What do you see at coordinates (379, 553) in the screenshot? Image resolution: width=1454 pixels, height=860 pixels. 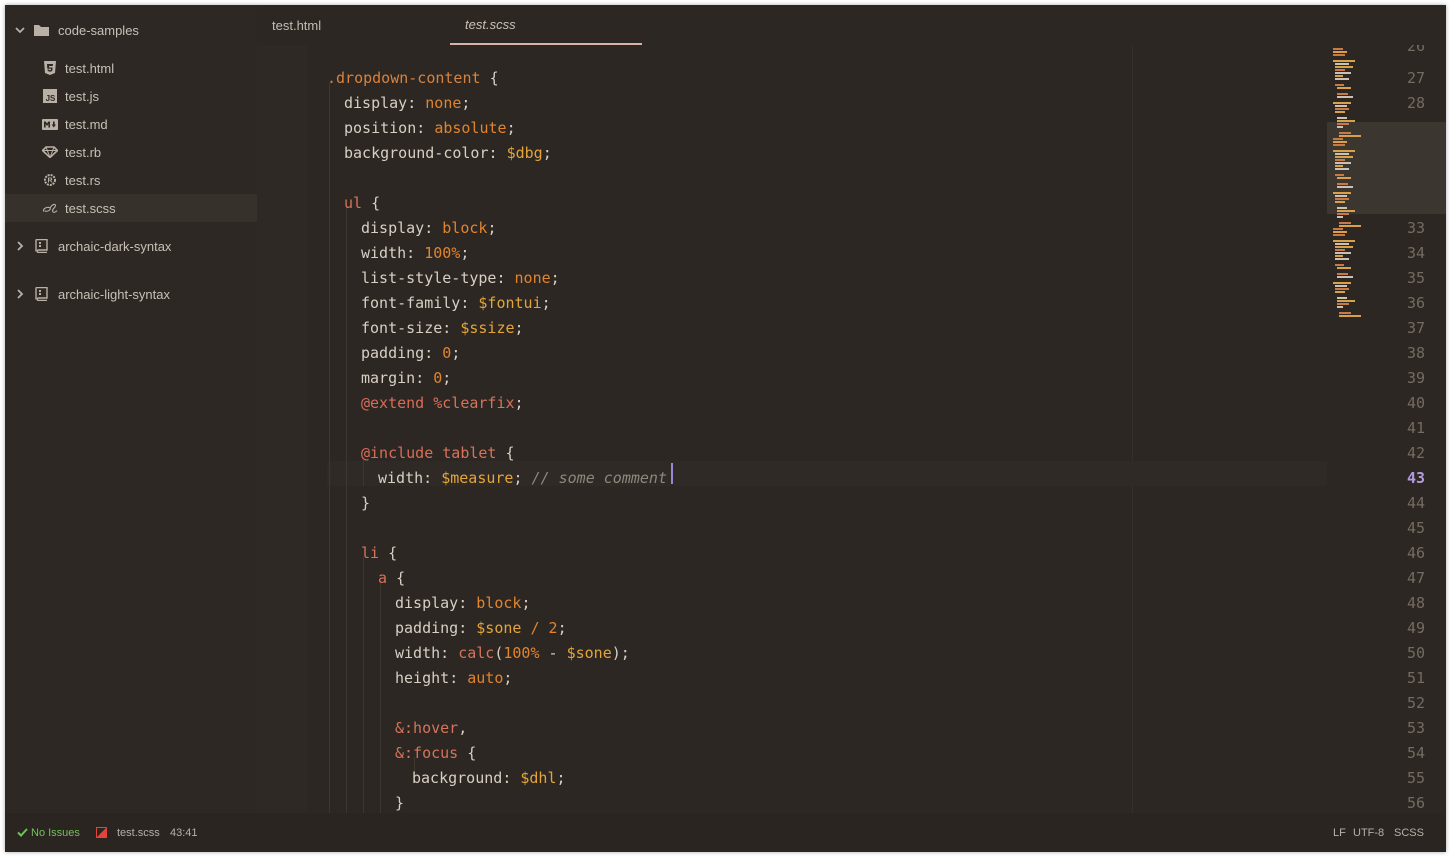 I see `code-line: li {` at bounding box center [379, 553].